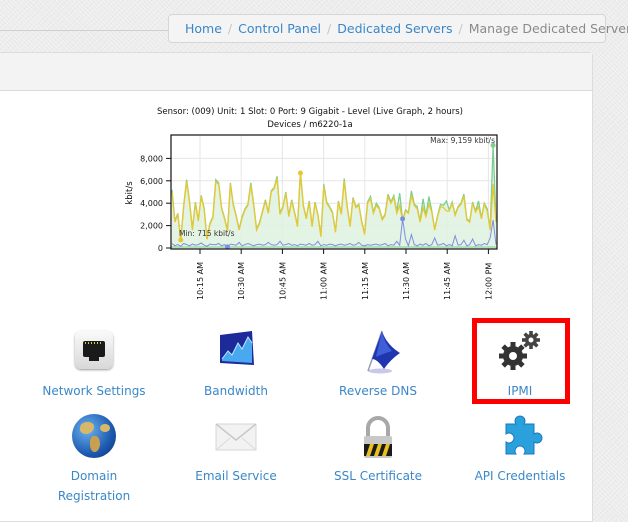 This screenshot has width=628, height=522. What do you see at coordinates (236, 476) in the screenshot?
I see `tile-label: Email Service` at bounding box center [236, 476].